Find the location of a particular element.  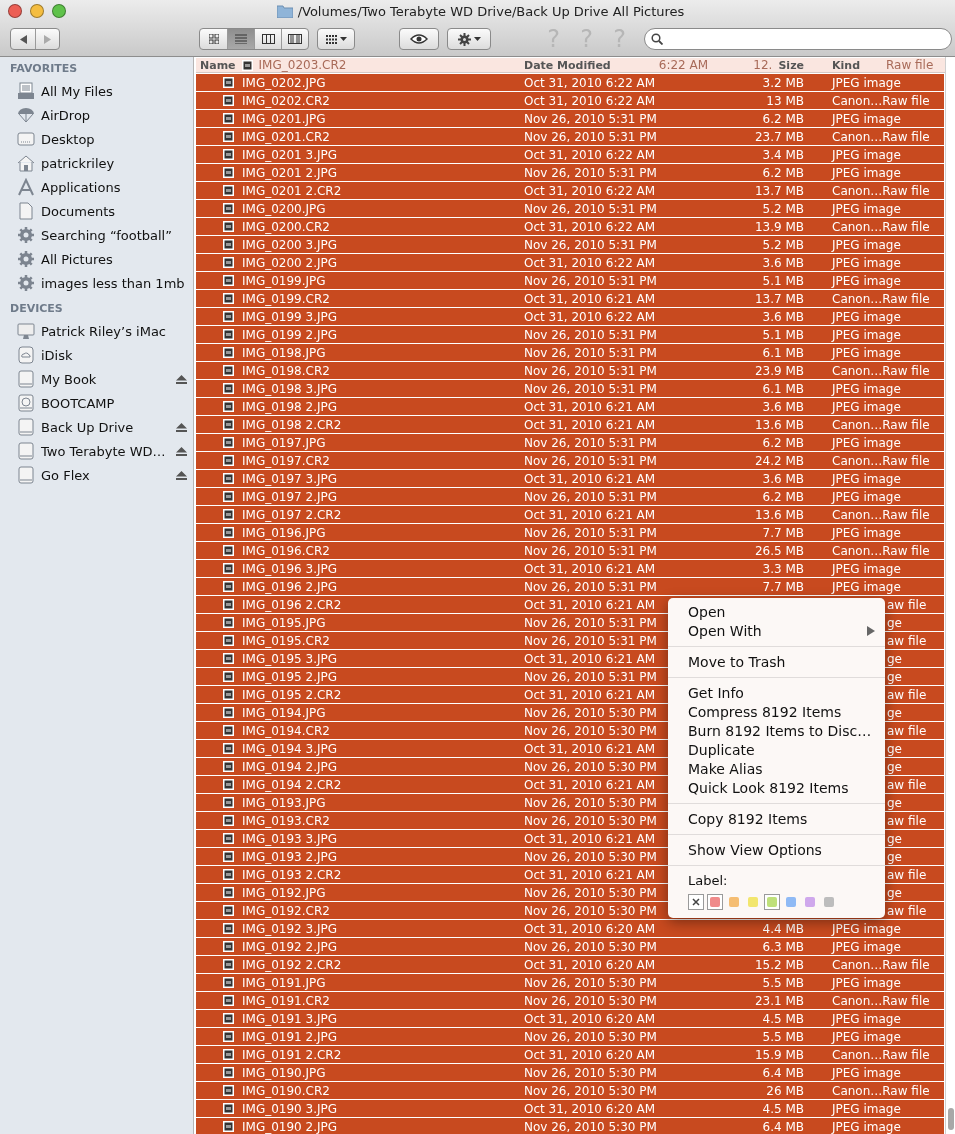

date-text: Oct 31, 2010 6:20 AM is located at coordinates (590, 928).